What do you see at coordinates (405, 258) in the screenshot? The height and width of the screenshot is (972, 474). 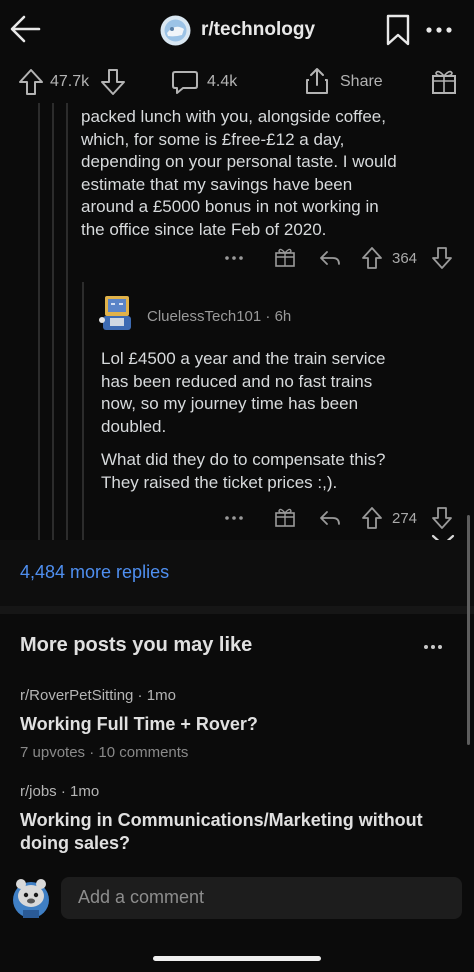 I see `parent-comment-votes: 364` at bounding box center [405, 258].